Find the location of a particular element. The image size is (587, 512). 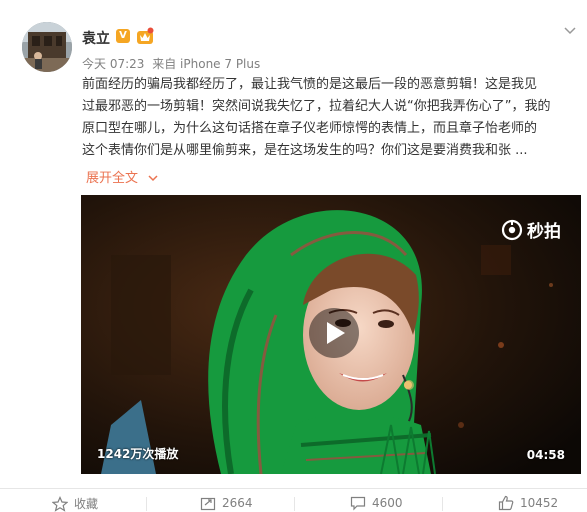

forward-count: 2664 is located at coordinates (237, 503).